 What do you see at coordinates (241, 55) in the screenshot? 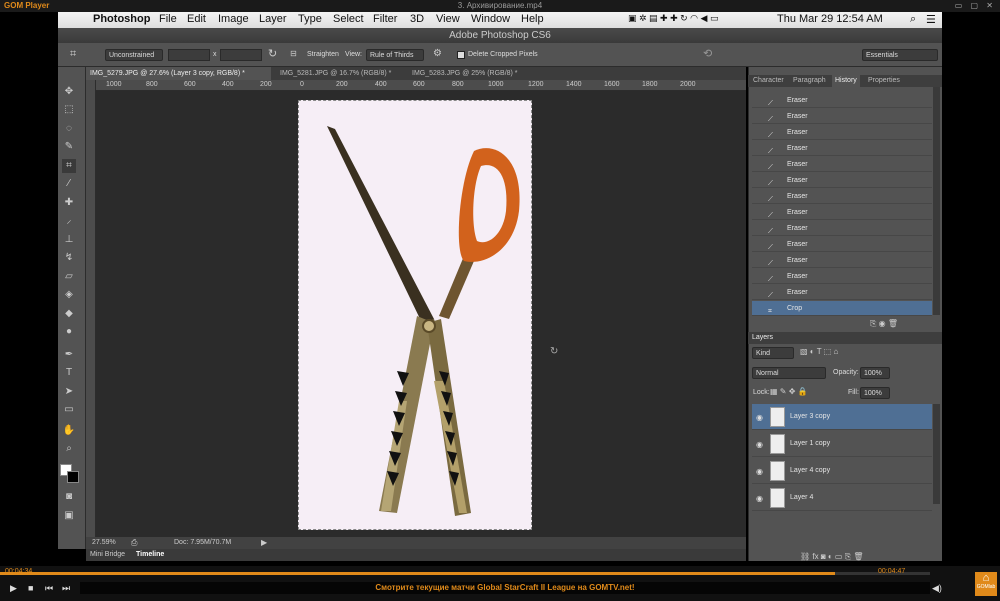
I see `height-field` at bounding box center [241, 55].